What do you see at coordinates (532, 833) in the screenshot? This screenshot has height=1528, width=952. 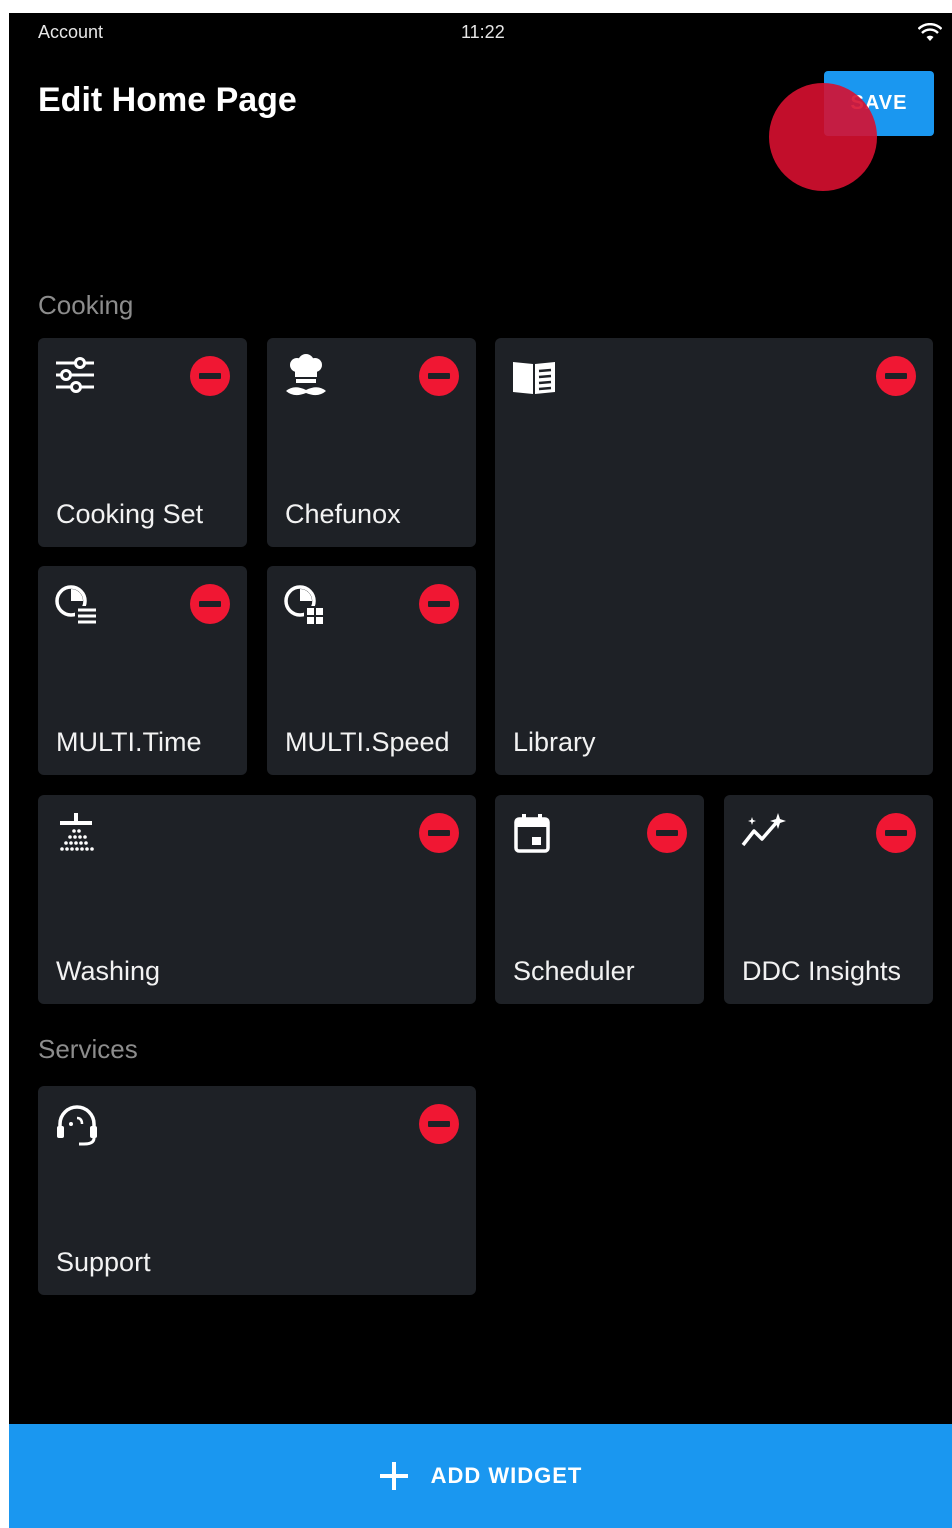 I see `calendar-icon` at bounding box center [532, 833].